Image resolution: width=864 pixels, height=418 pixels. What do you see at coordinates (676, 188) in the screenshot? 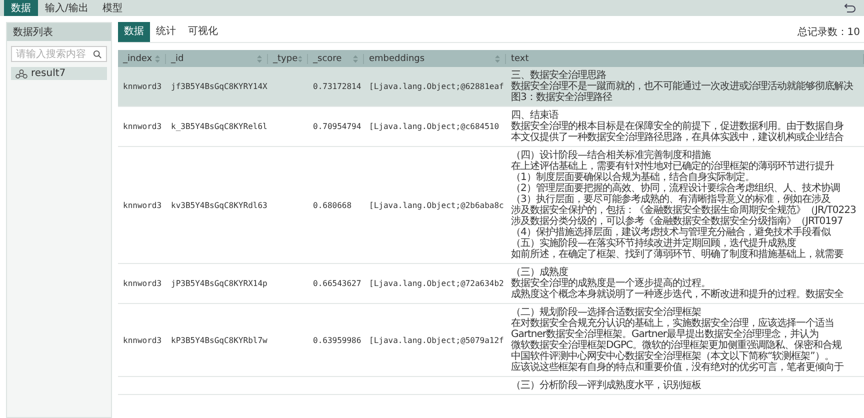
I see `text-line: （2）管理层面要把握的高效、协同，流程设计要综合考虑组织、人、技术协调` at bounding box center [676, 188].